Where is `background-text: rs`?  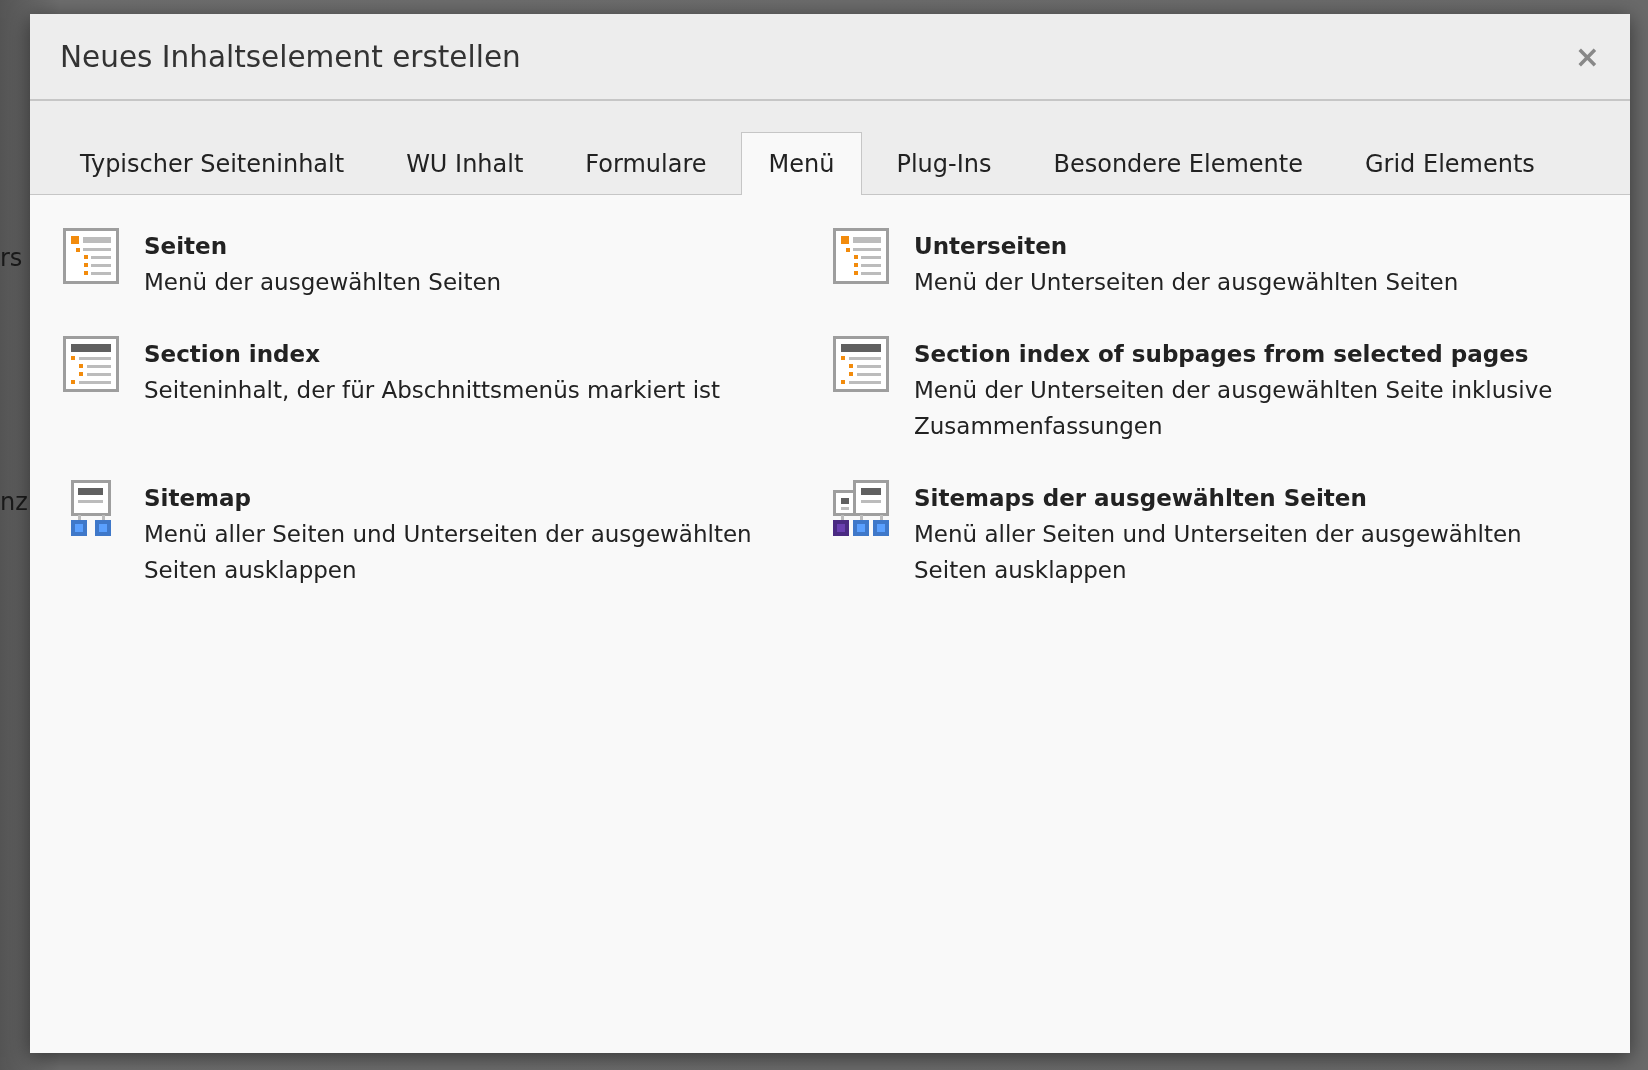
background-text: rs is located at coordinates (11, 258).